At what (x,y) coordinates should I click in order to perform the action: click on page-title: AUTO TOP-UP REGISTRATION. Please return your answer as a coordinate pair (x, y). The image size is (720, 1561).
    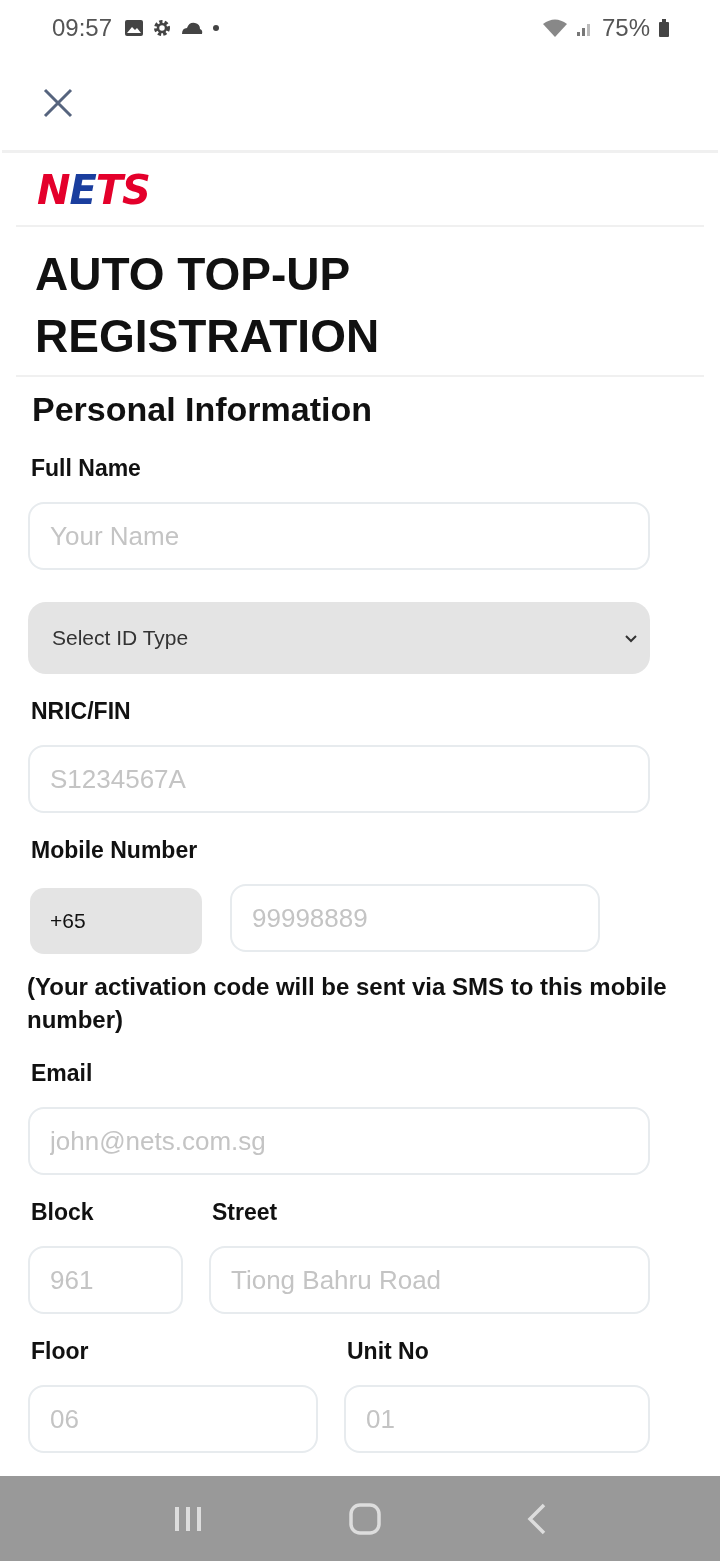
    Looking at the image, I should click on (207, 305).